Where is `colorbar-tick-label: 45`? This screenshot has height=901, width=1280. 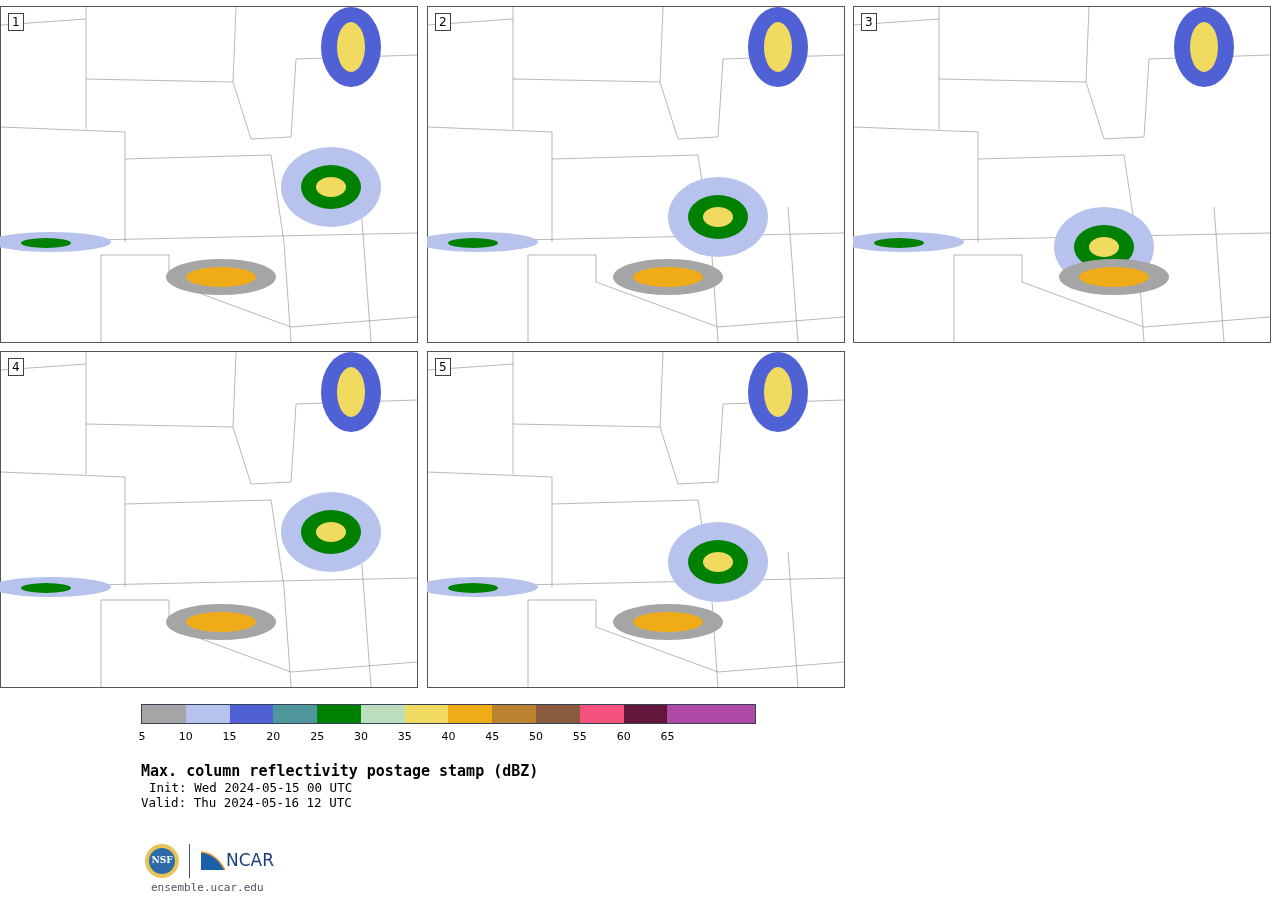 colorbar-tick-label: 45 is located at coordinates (492, 736).